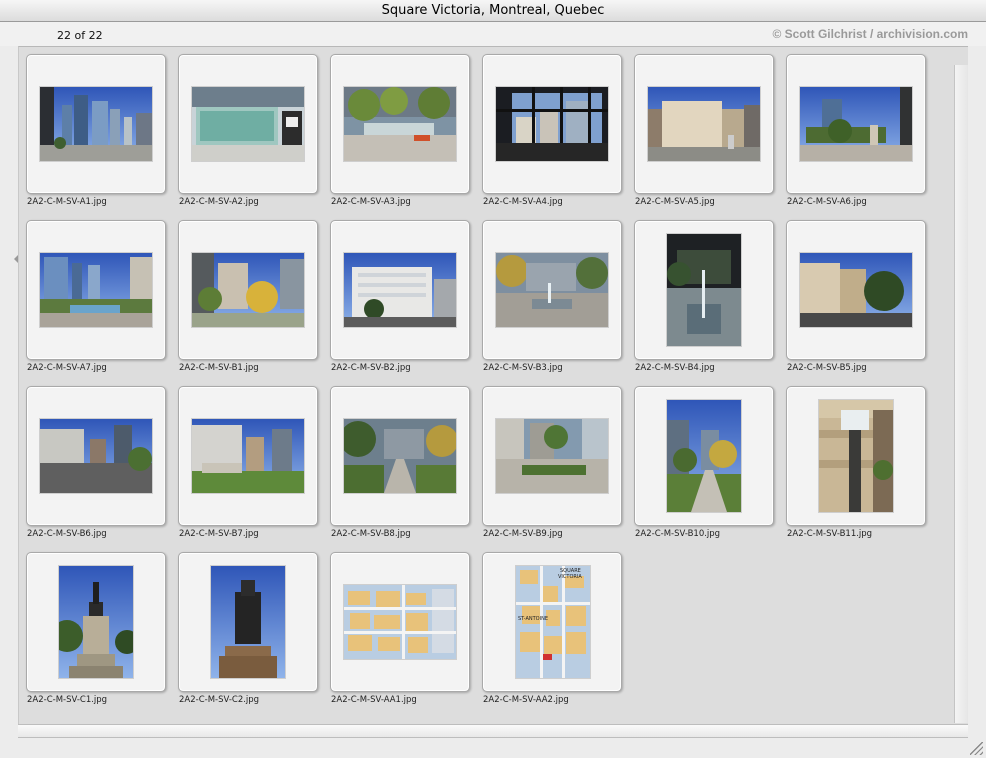 Image resolution: width=986 pixels, height=758 pixels. I want to click on map-label: ST-ANTOINE, so click(533, 619).